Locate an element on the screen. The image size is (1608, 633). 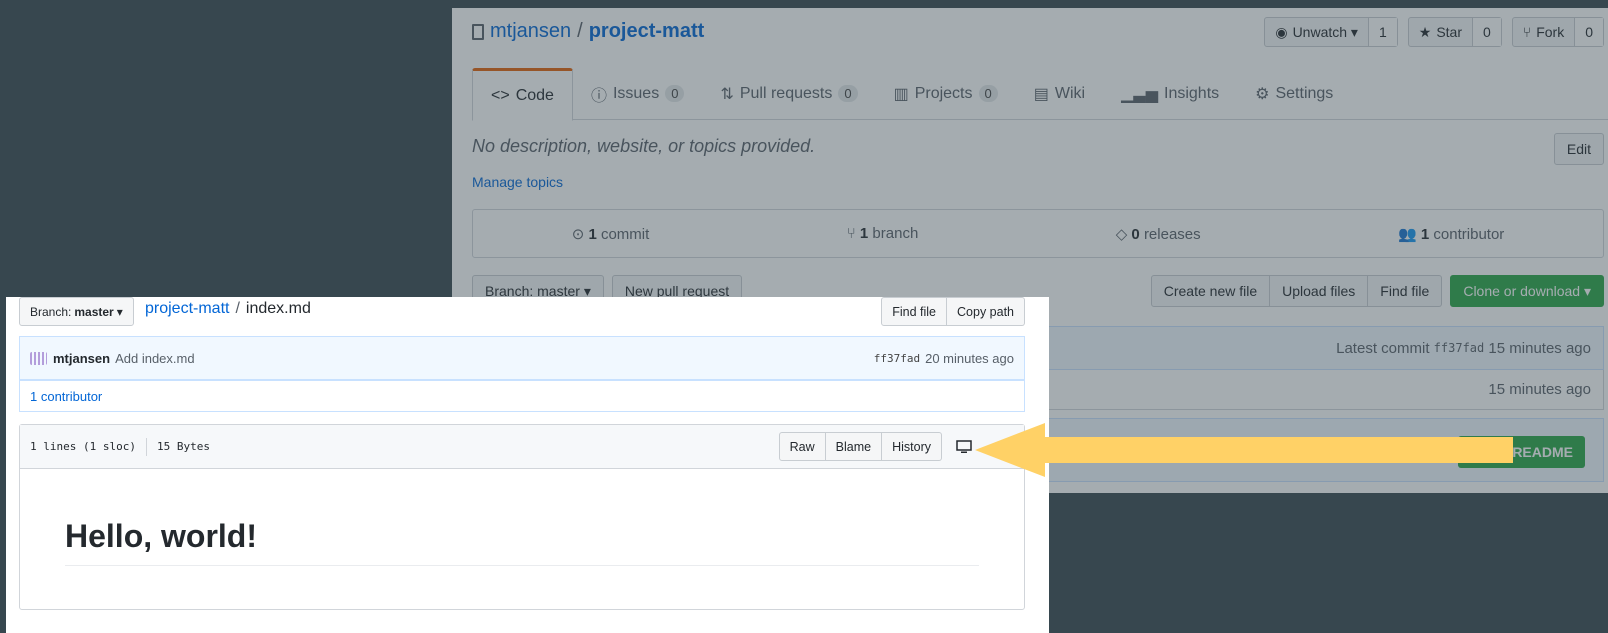
rendered-markdown: Hello, world! is located at coordinates (522, 542).